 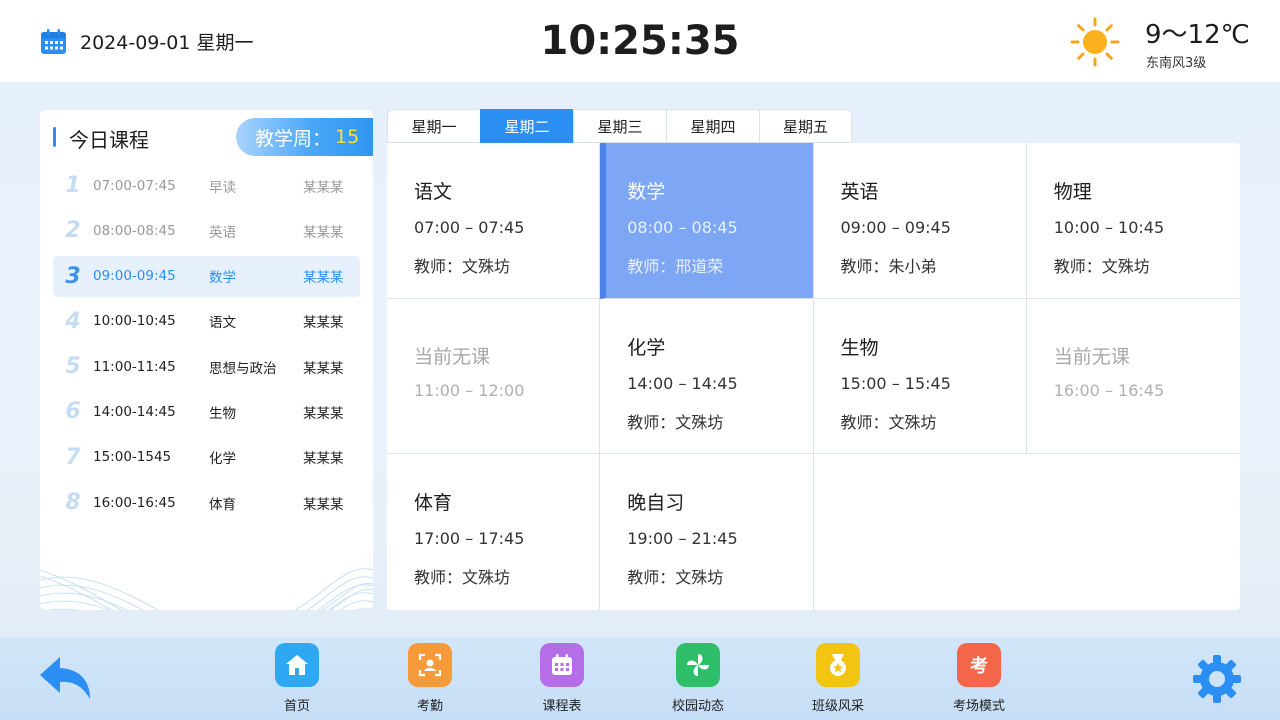 I want to click on cell-time: 16:00 – 16:45, so click(x=1109, y=390).